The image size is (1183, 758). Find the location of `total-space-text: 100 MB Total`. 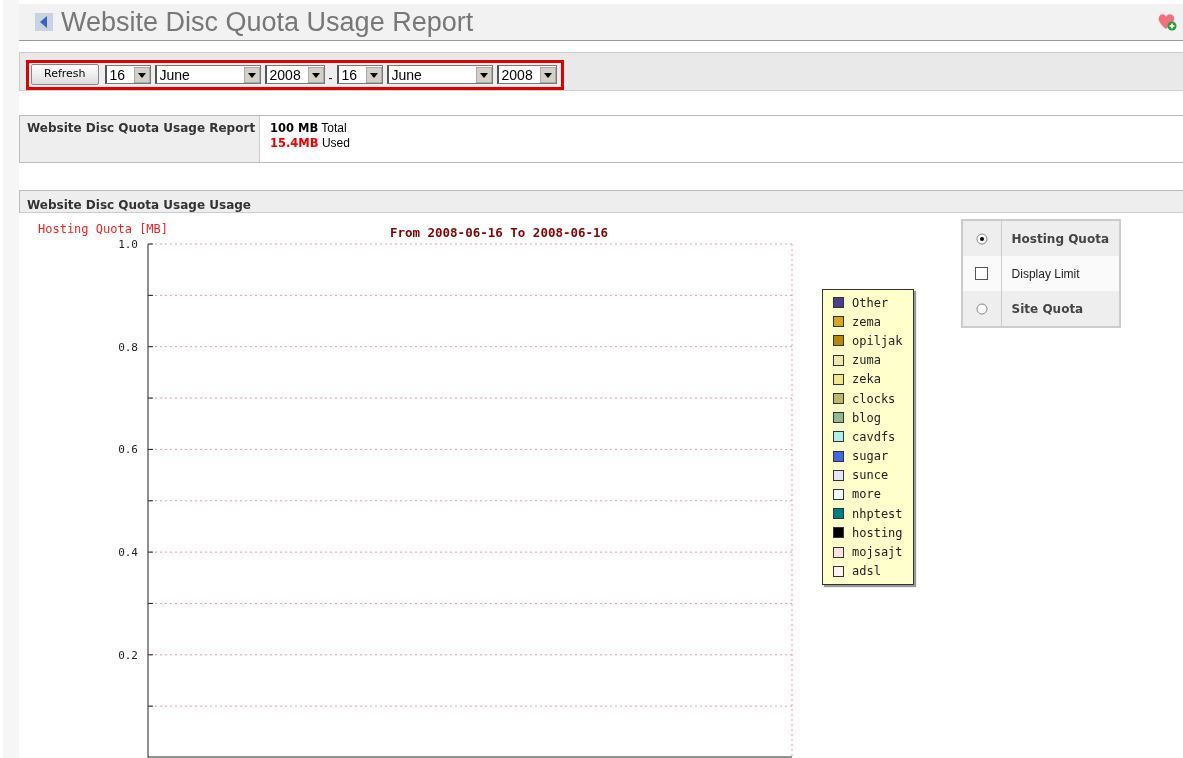

total-space-text: 100 MB Total is located at coordinates (309, 128).